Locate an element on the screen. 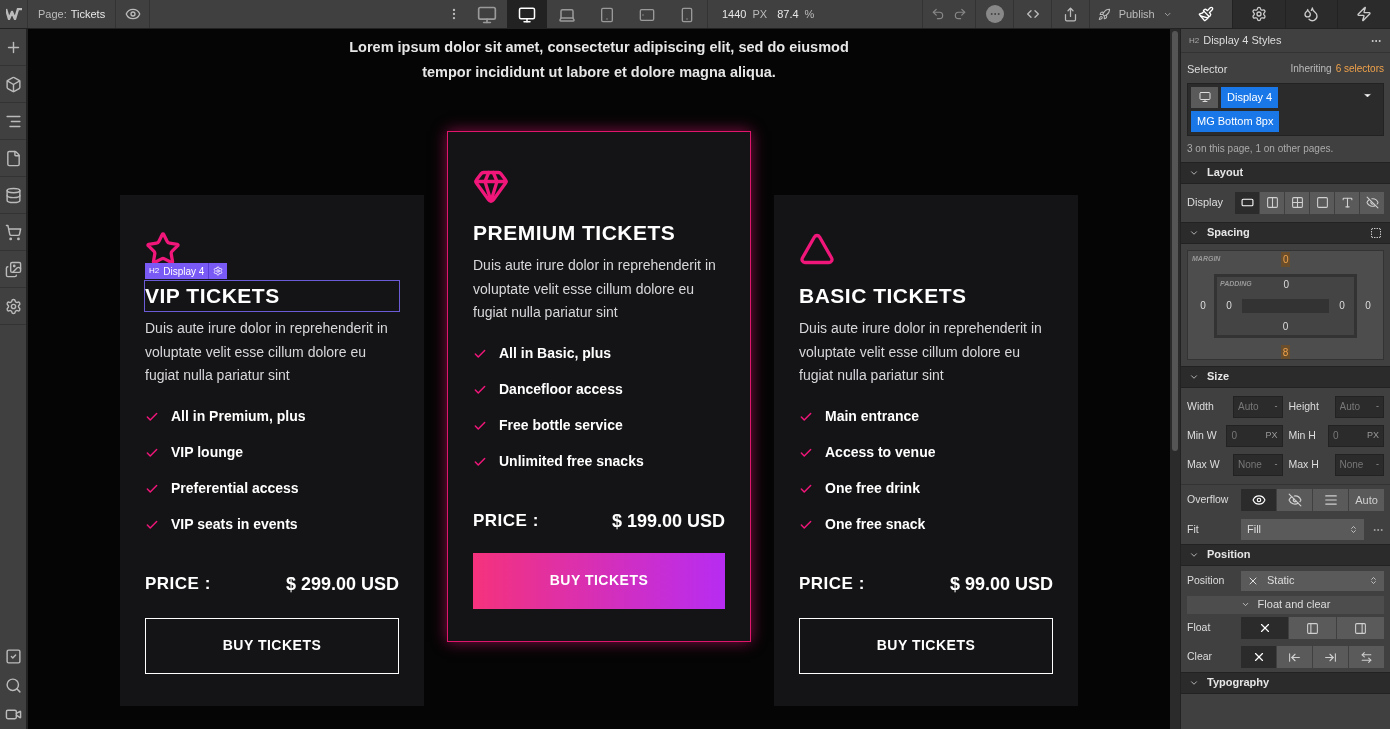 The width and height of the screenshot is (1390, 729). ticket-title: PREMIUM TICKETS is located at coordinates (575, 233).